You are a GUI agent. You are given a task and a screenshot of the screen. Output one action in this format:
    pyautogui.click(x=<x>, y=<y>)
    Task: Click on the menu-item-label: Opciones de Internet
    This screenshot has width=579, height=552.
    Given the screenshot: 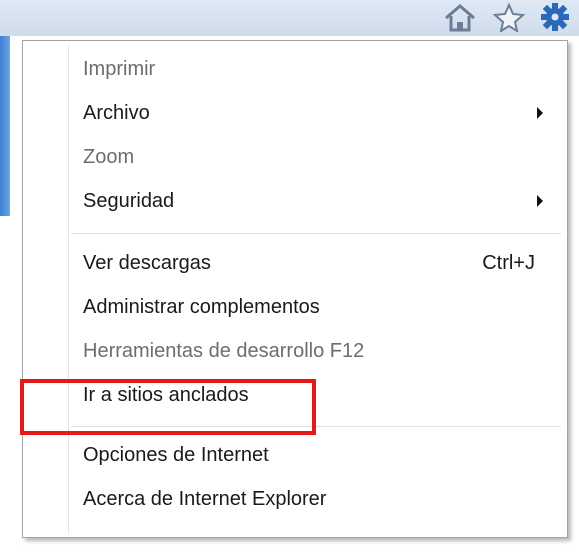 What is the action you would take?
    pyautogui.click(x=176, y=454)
    